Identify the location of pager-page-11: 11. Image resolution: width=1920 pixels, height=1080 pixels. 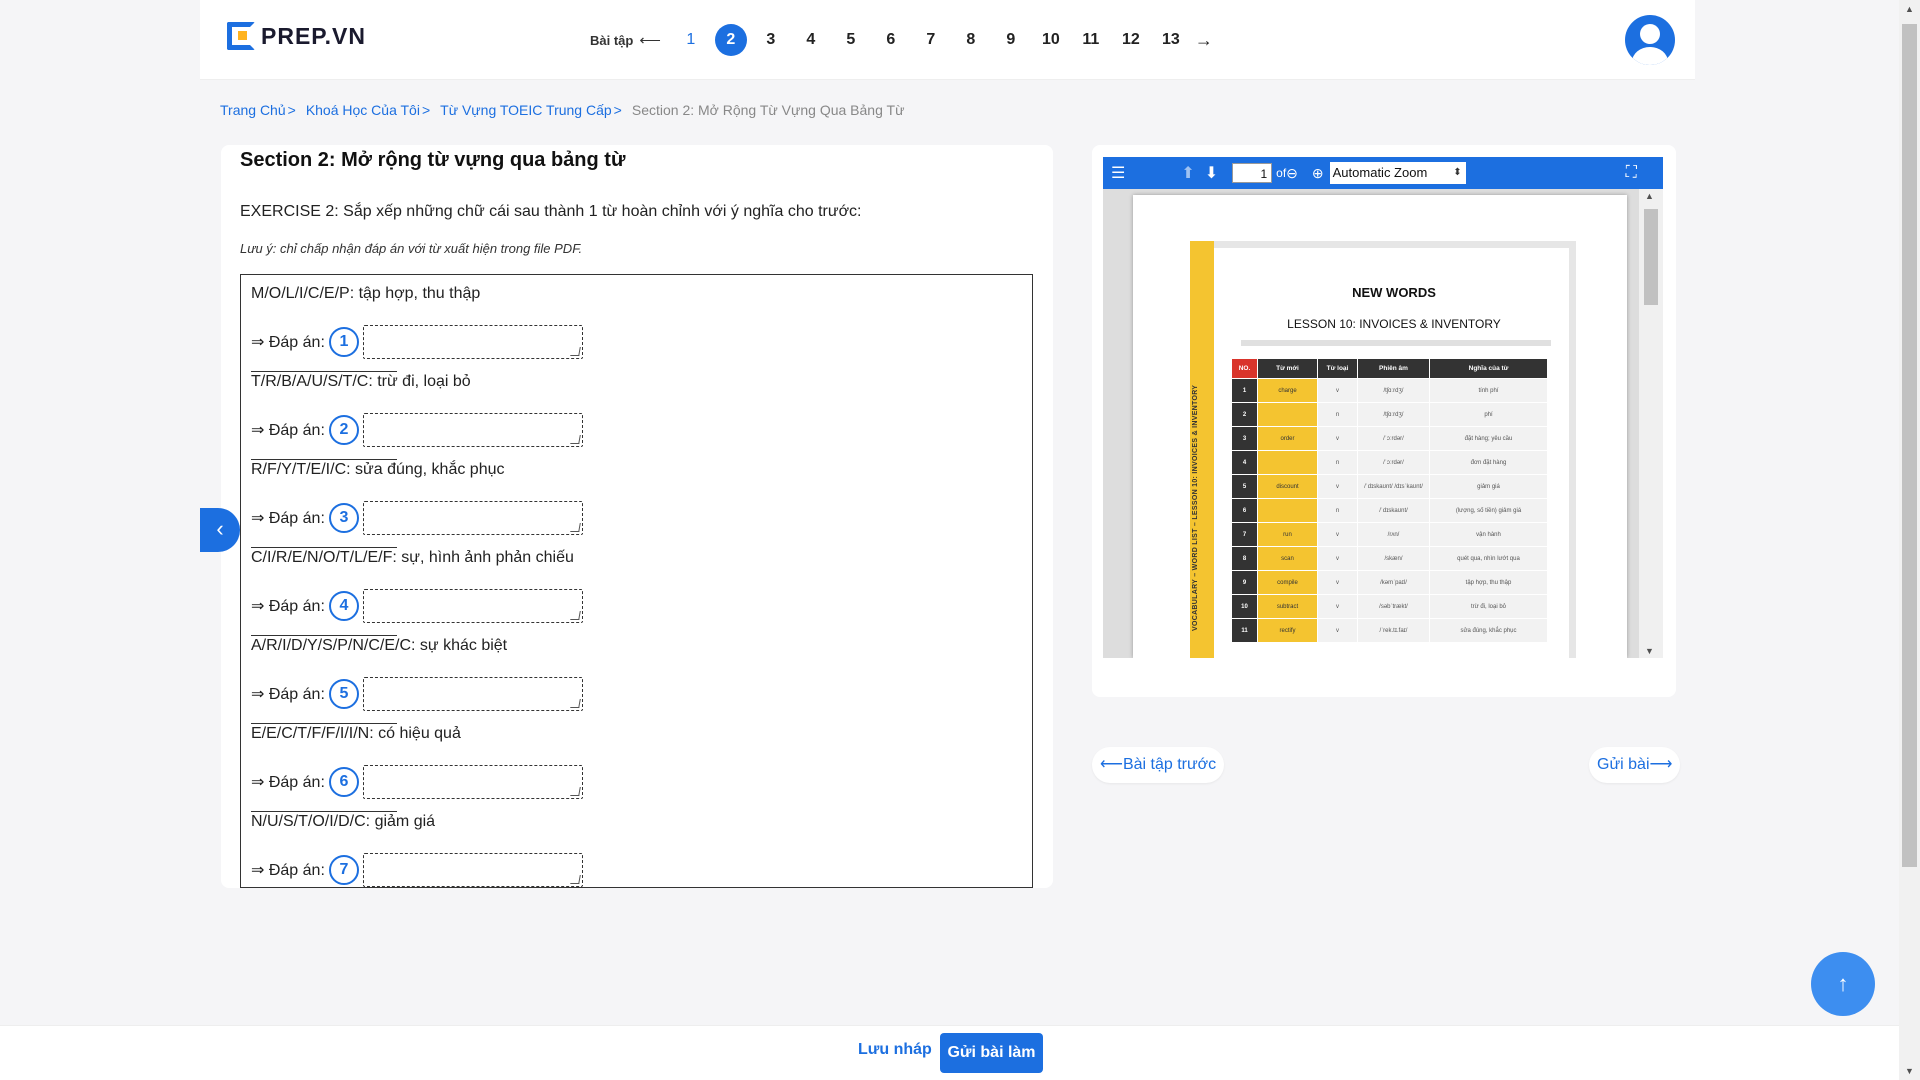
(1091, 40).